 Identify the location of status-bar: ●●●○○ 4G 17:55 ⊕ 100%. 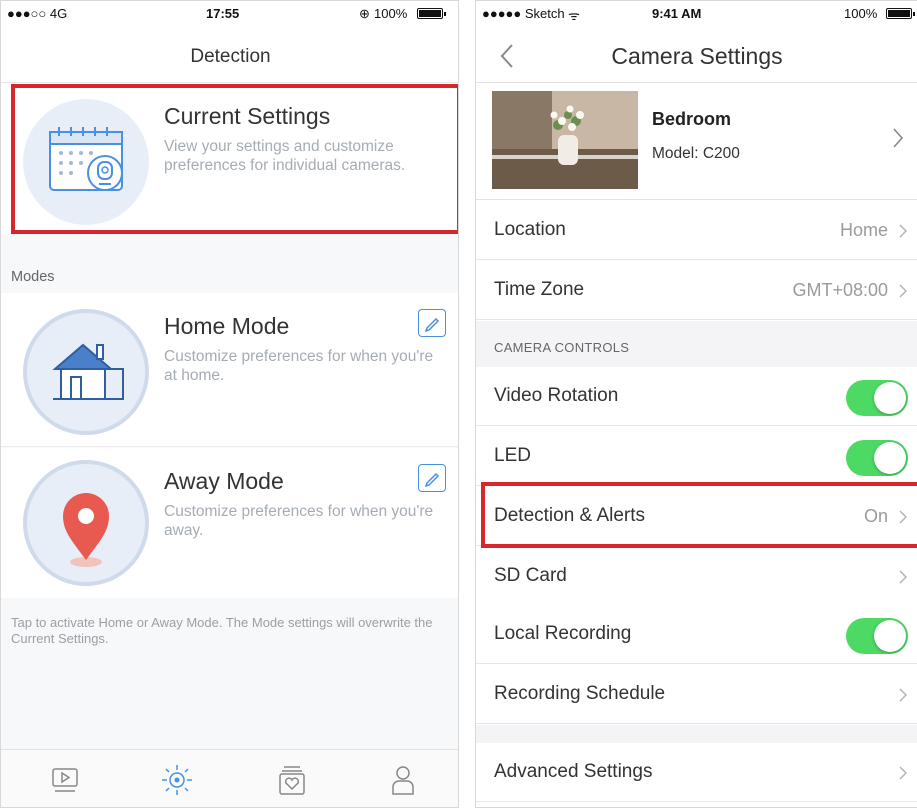
(229, 14).